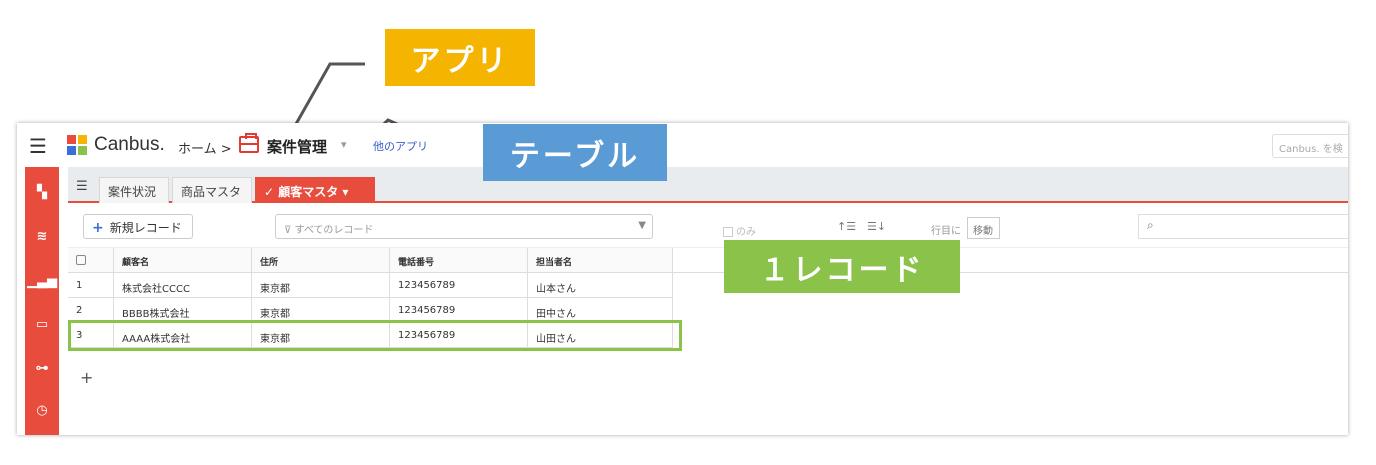  Describe the element at coordinates (129, 145) in the screenshot. I see `logo-text: Canbus.` at that location.